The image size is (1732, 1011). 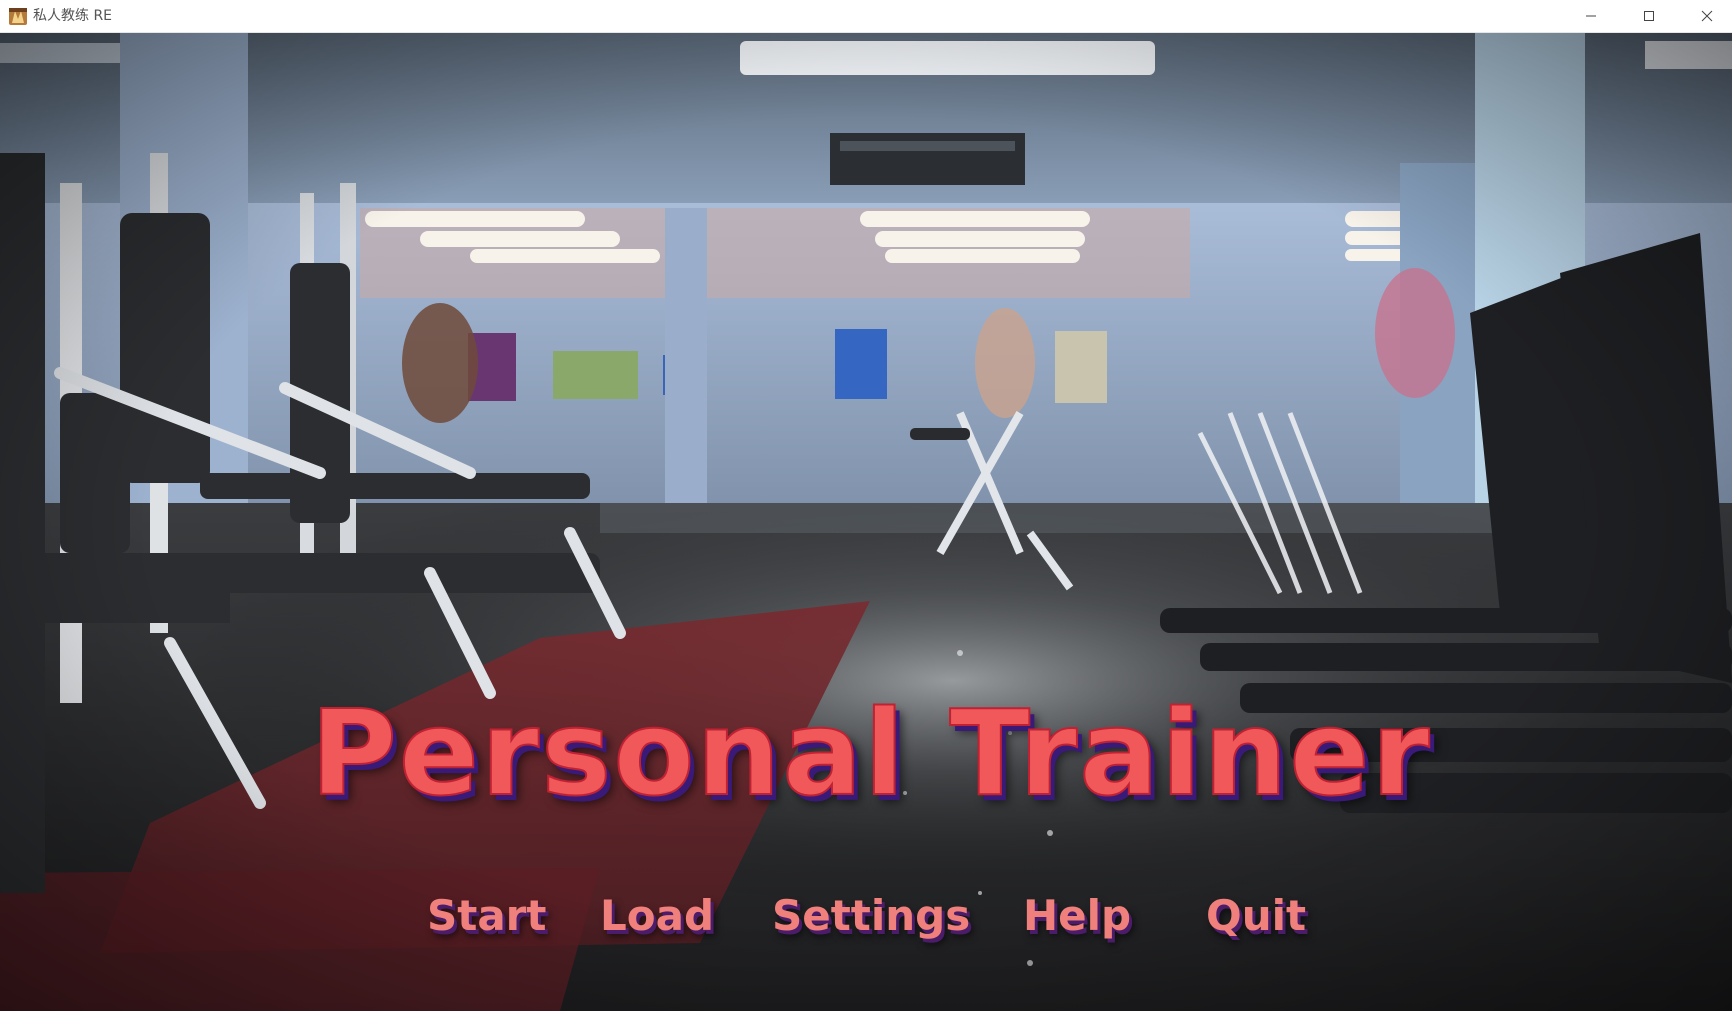 What do you see at coordinates (657, 916) in the screenshot?
I see `load-button: Load` at bounding box center [657, 916].